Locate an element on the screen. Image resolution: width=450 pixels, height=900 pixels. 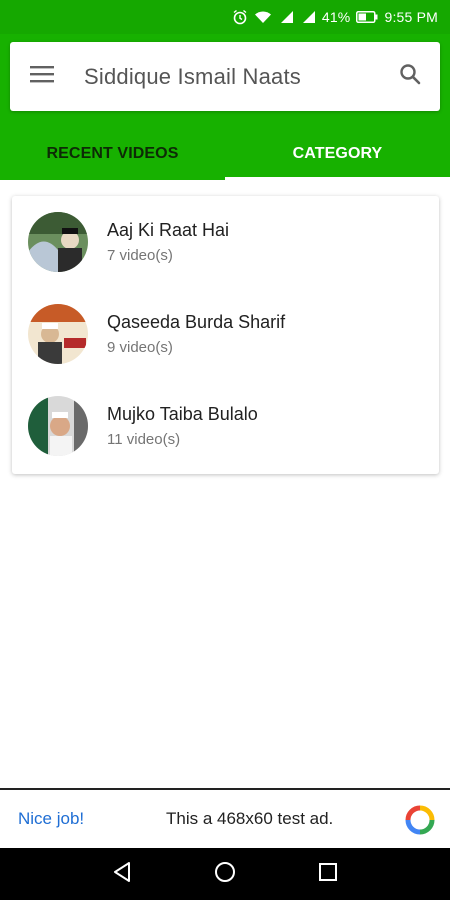
recents-icon is located at coordinates (328, 874).